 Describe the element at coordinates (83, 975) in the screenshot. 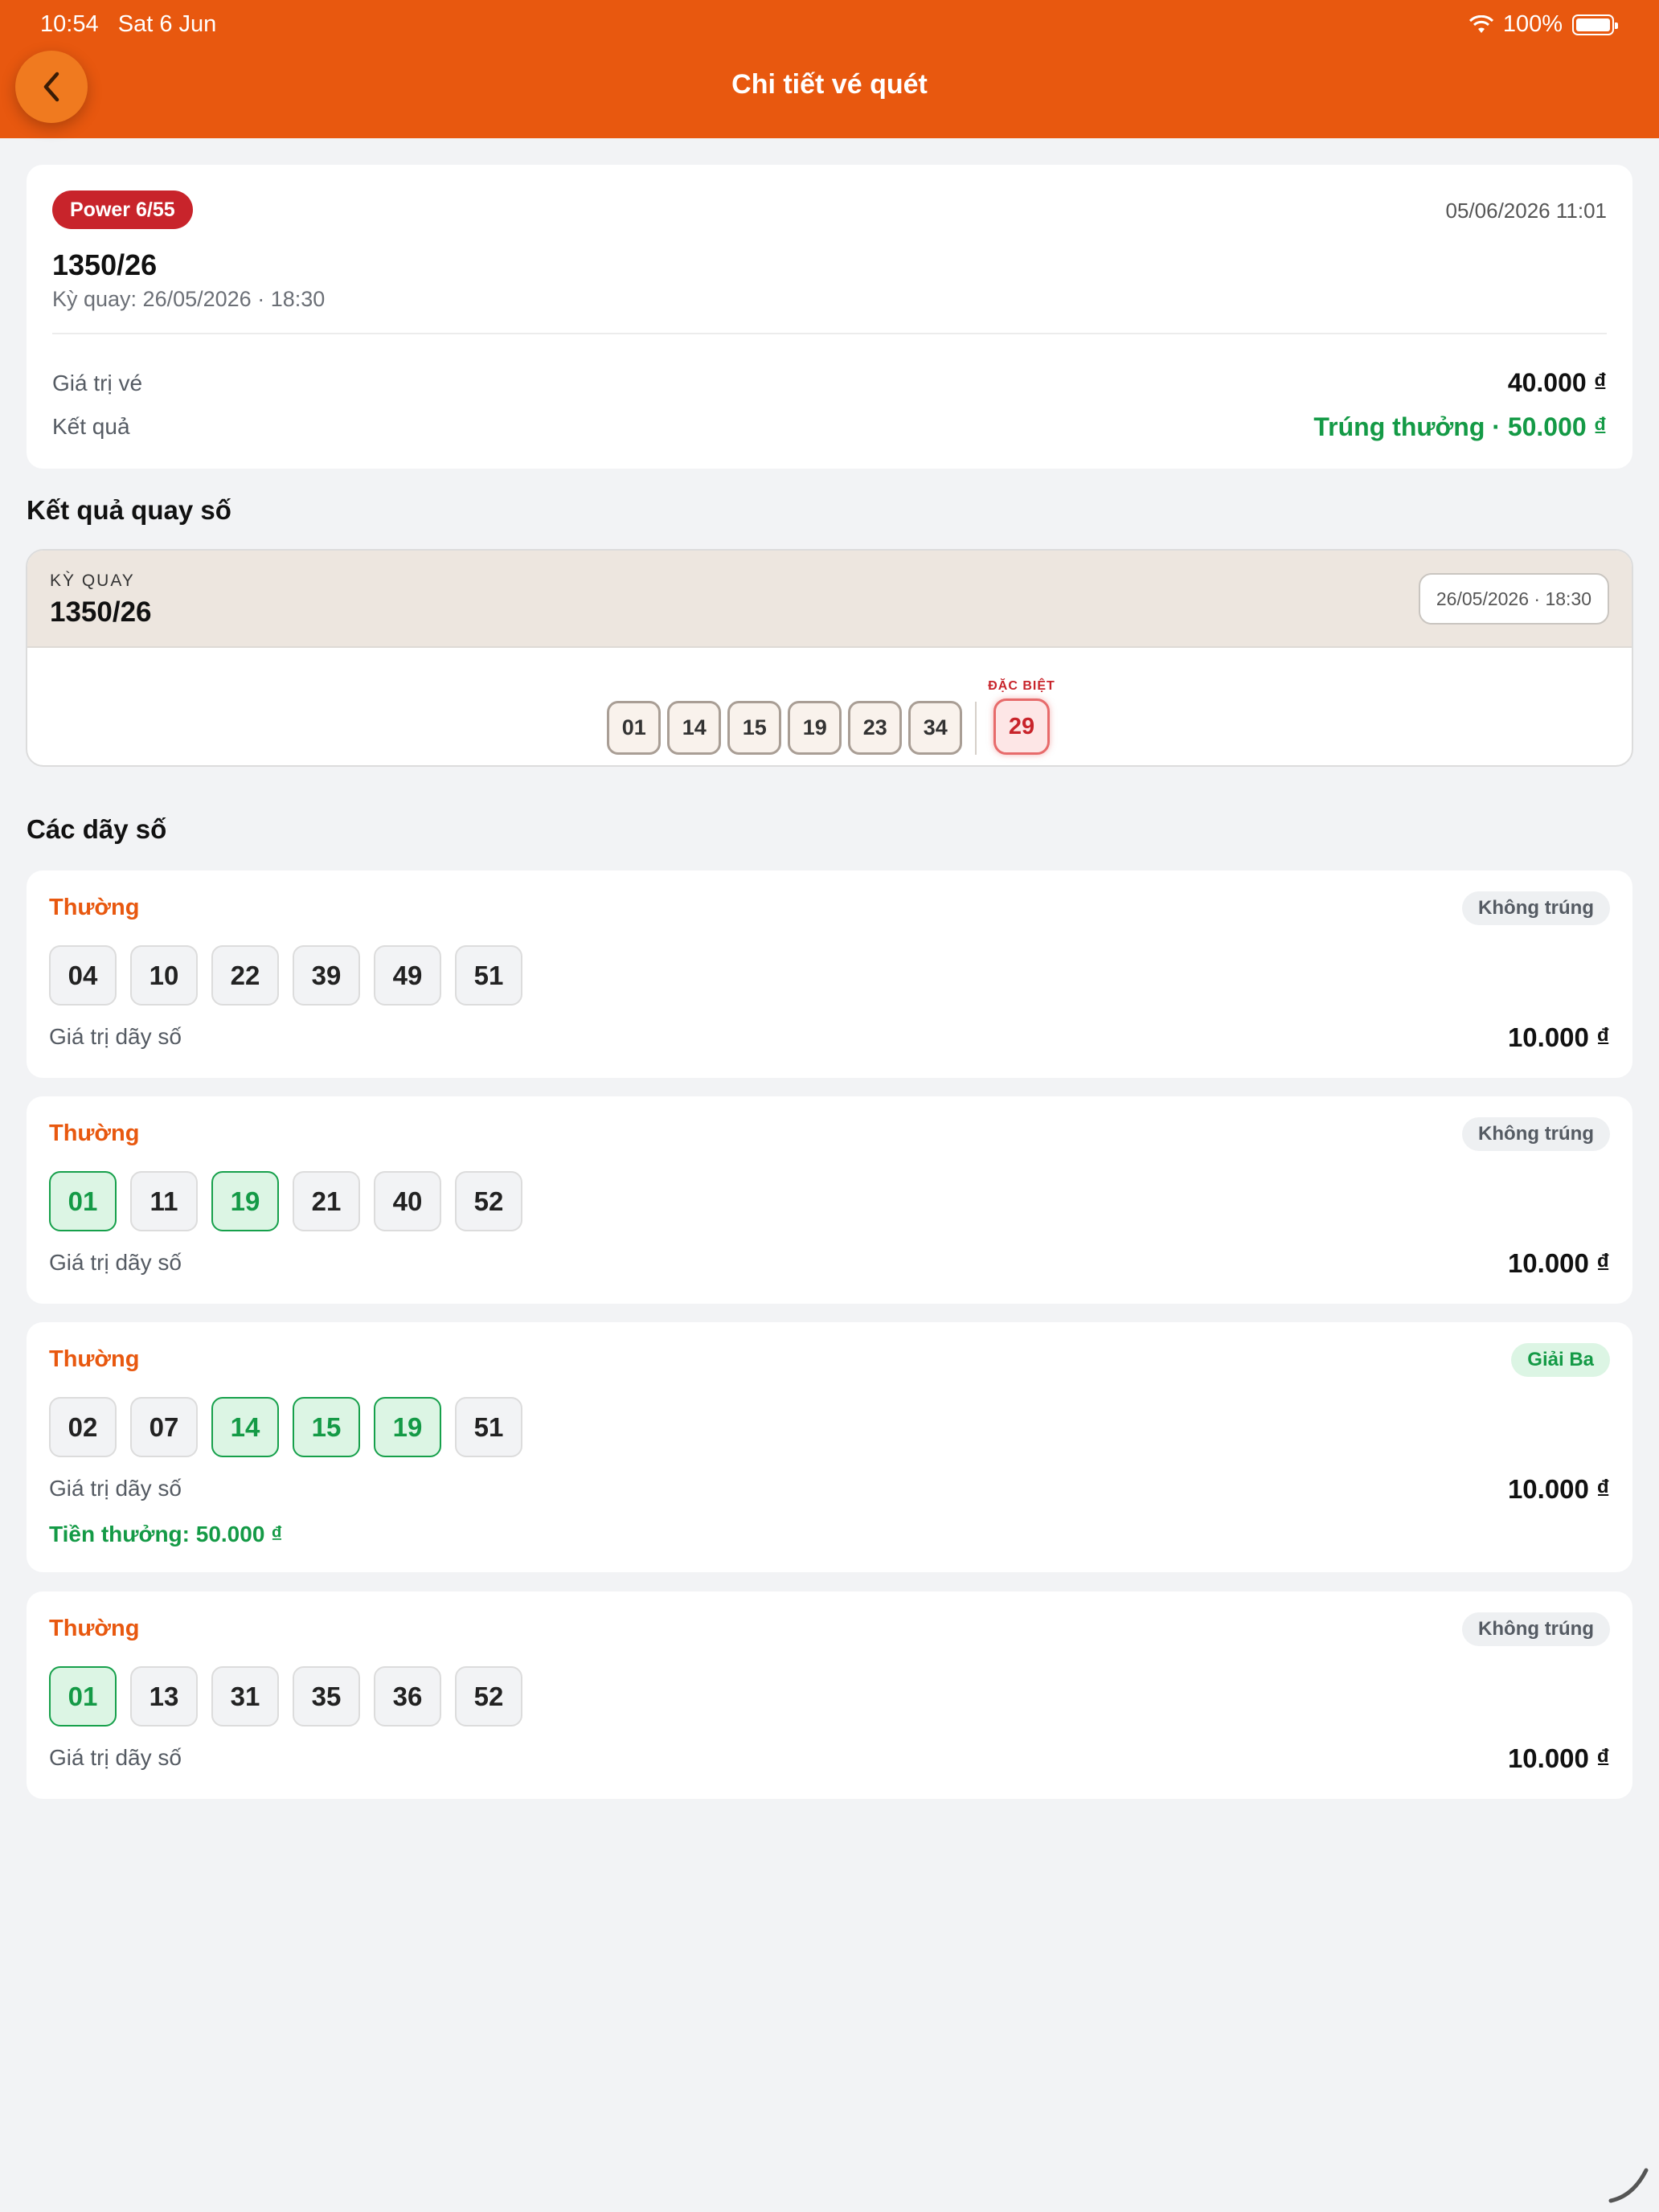

I see `sequence-ball: 04` at that location.